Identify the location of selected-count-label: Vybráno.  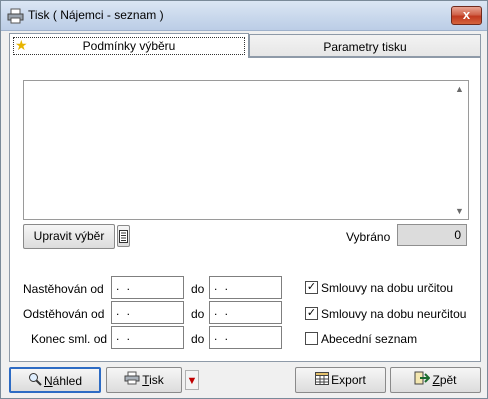
(368, 237).